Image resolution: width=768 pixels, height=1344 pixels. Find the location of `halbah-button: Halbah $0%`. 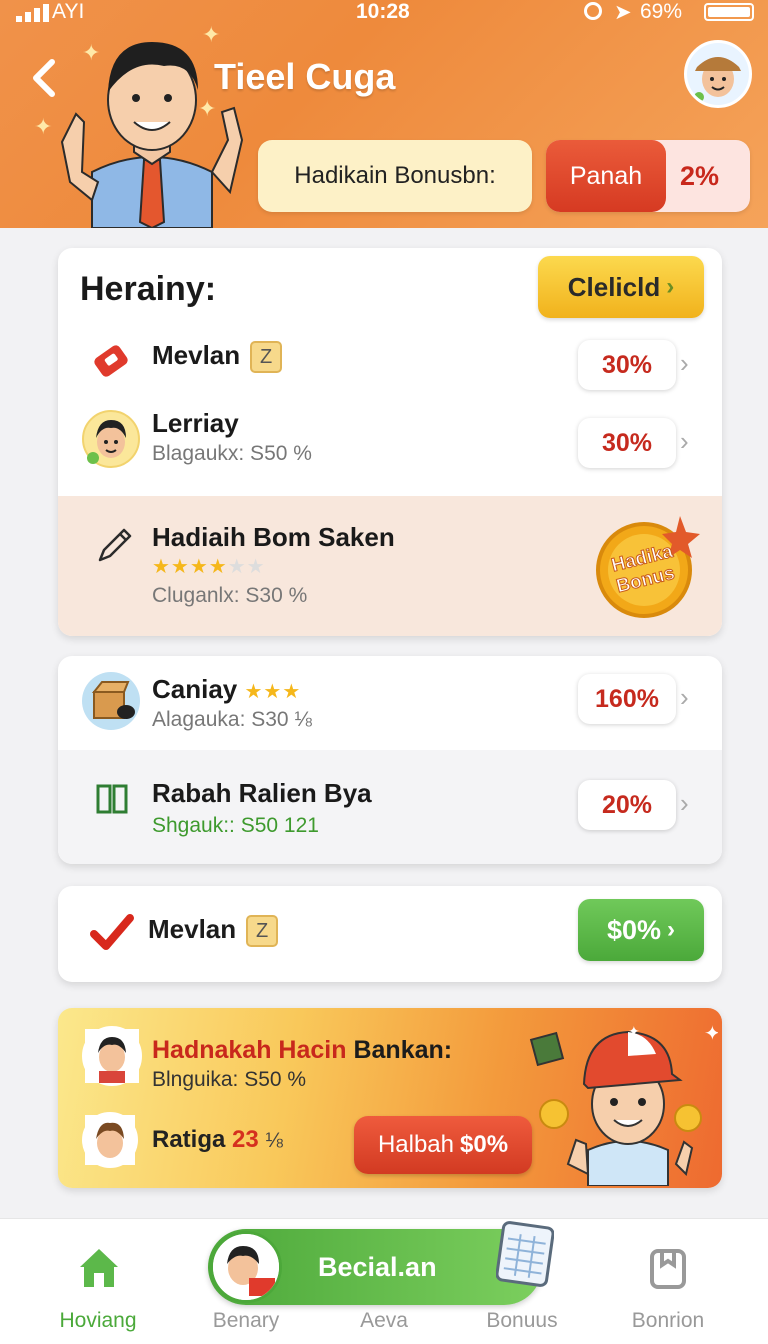

halbah-button: Halbah $0% is located at coordinates (443, 1145).